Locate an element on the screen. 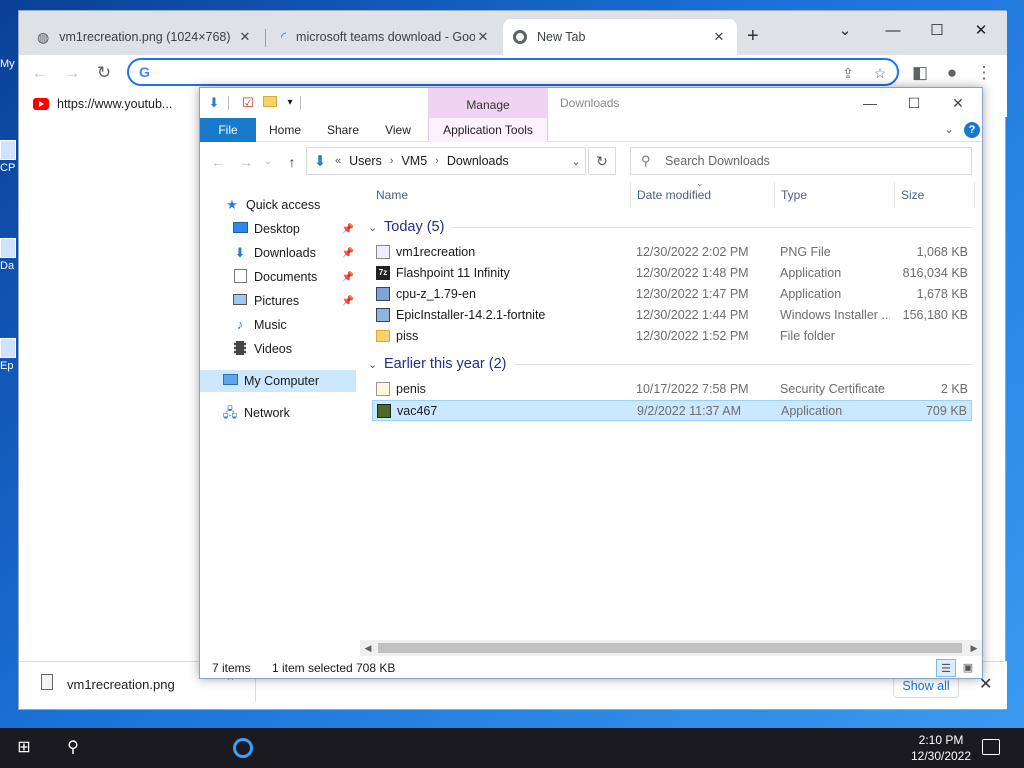 The width and height of the screenshot is (1024, 768). tab-home: Home is located at coordinates (285, 130).